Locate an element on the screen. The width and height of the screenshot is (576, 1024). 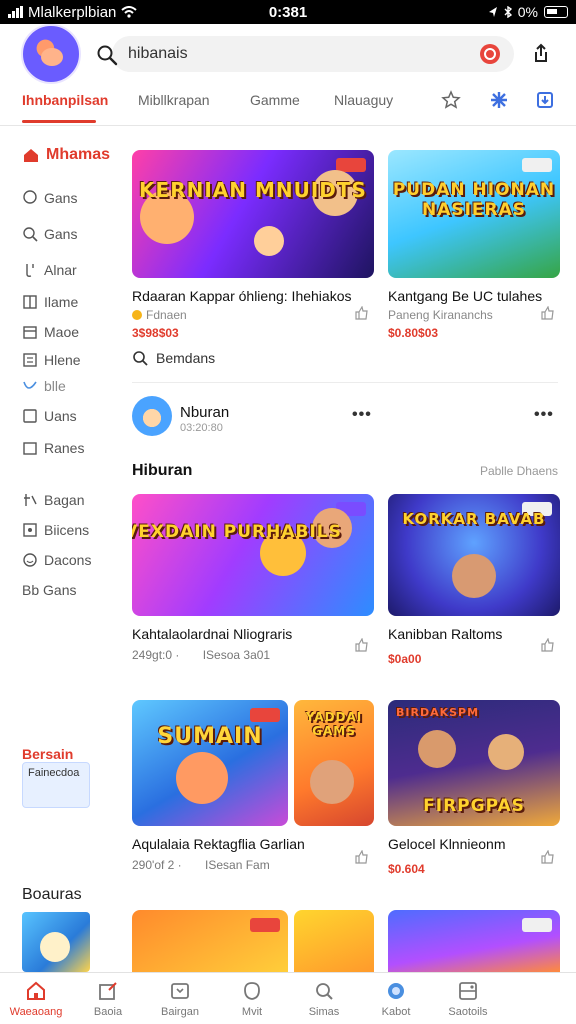
game-meta: 249gt:0 · ISesoa 3a01 is located at coordinates (201, 655).